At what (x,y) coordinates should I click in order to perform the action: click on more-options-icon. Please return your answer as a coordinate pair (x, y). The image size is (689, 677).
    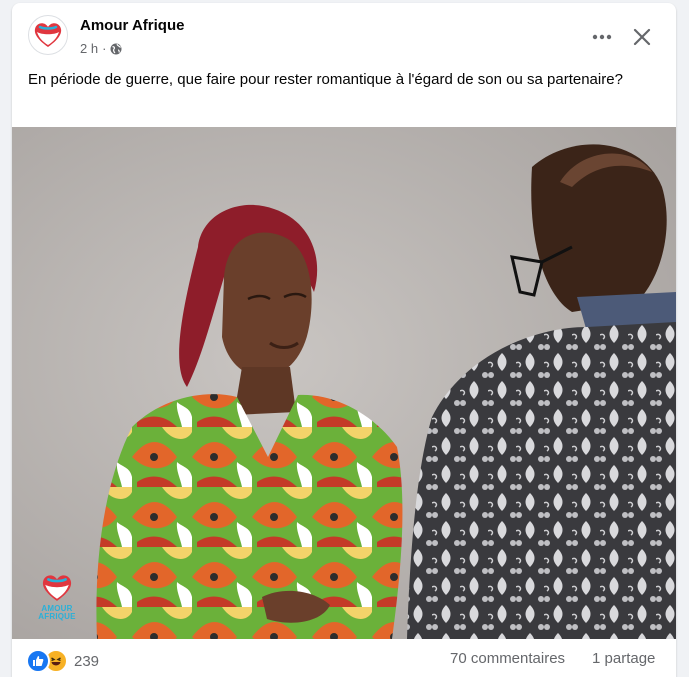
    Looking at the image, I should click on (602, 37).